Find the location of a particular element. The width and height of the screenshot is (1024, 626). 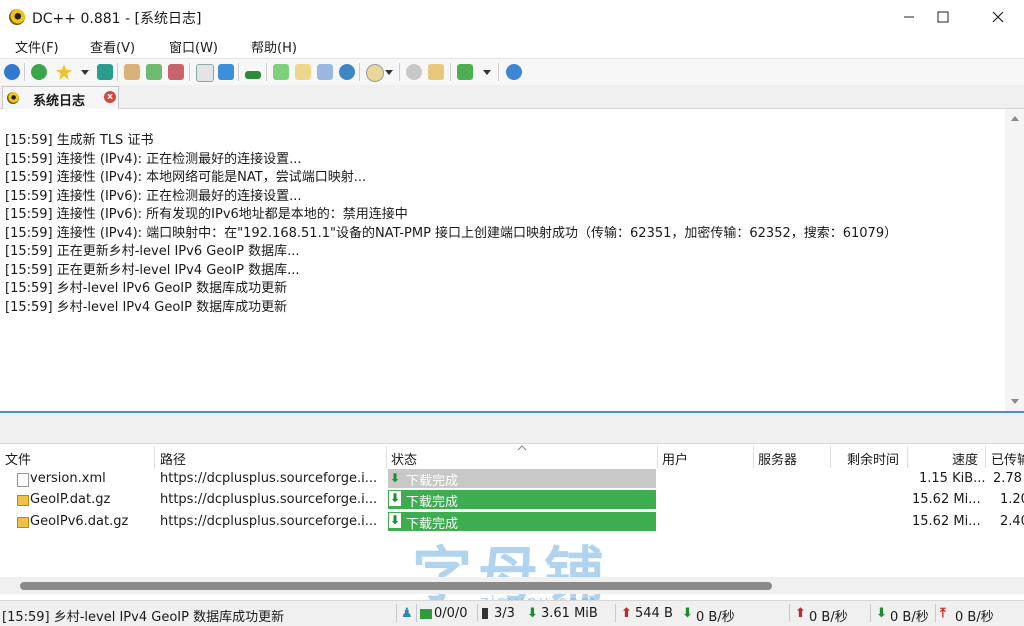

maximize-button is located at coordinates (943, 17).